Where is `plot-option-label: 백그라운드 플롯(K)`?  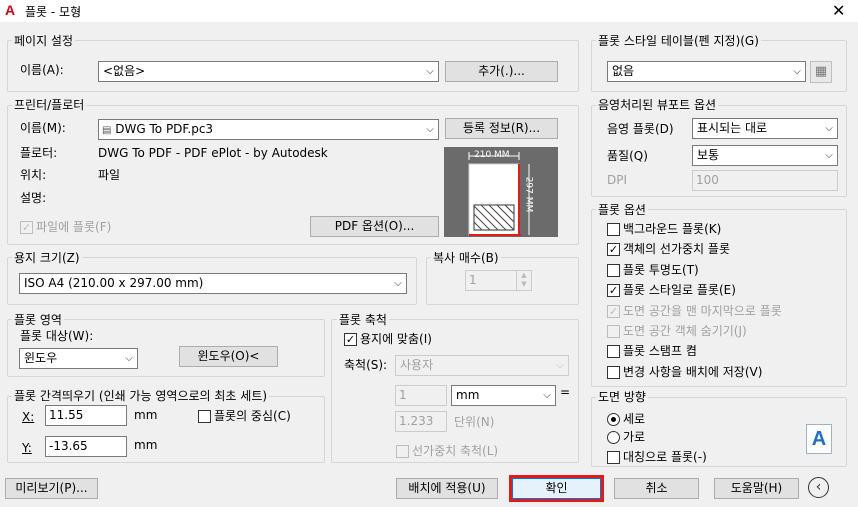
plot-option-label: 백그라운드 플롯(K) is located at coordinates (672, 229).